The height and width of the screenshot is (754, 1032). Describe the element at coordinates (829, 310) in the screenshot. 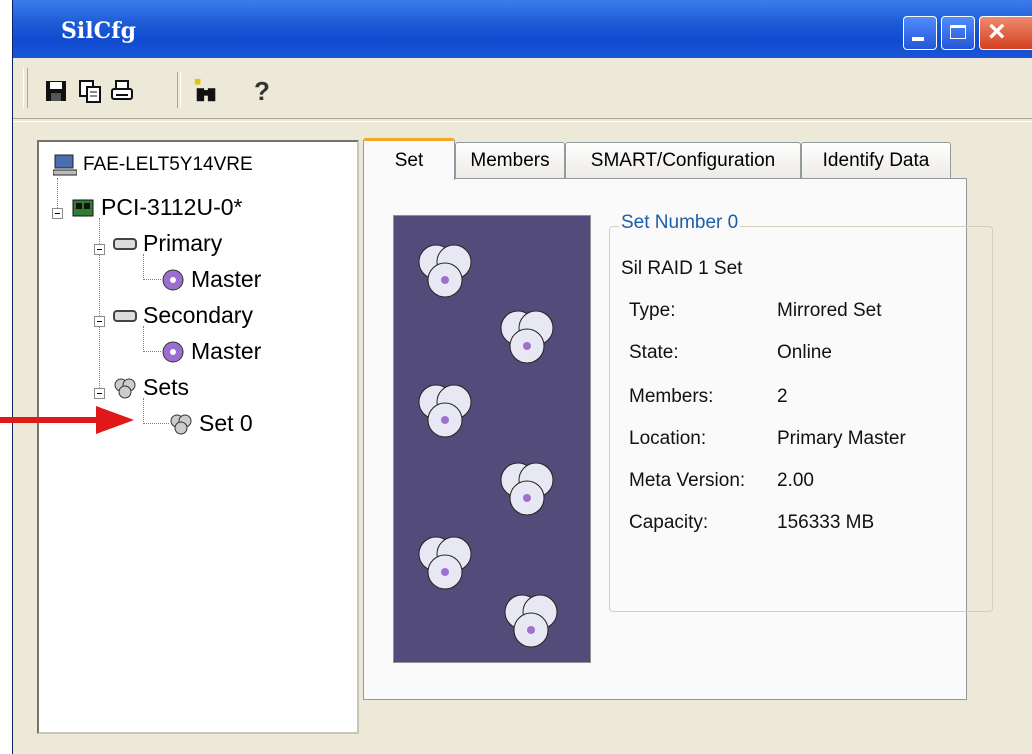

I see `type-value: Mirrored Set` at that location.